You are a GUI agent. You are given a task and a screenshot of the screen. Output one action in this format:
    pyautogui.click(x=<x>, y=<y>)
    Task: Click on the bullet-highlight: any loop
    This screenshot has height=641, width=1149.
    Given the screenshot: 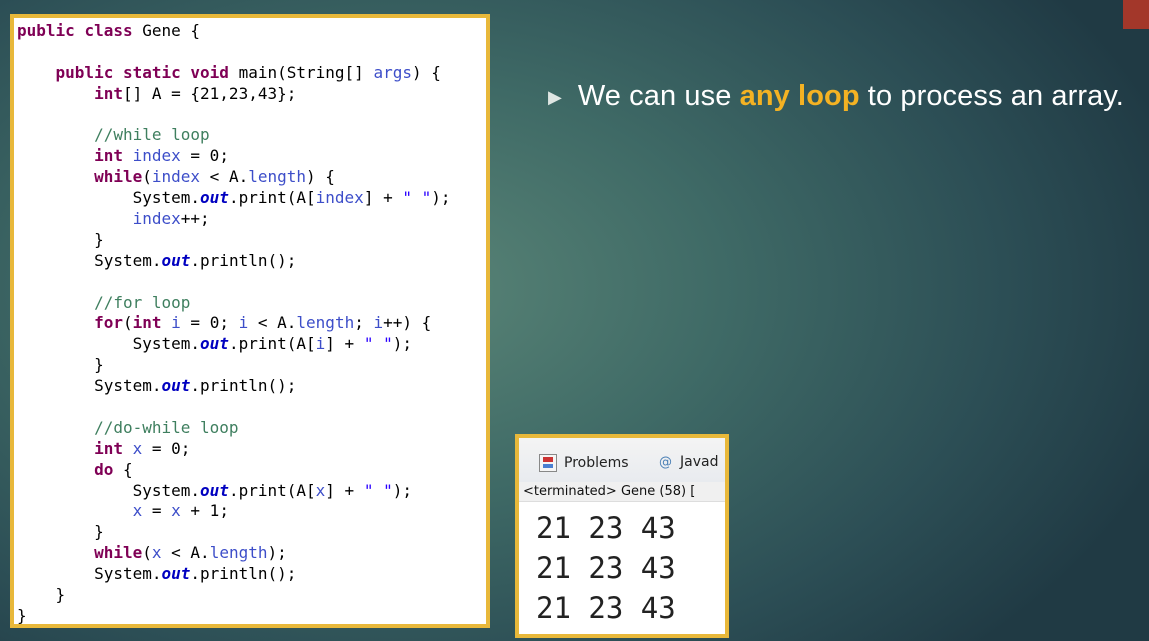 What is the action you would take?
    pyautogui.click(x=799, y=95)
    